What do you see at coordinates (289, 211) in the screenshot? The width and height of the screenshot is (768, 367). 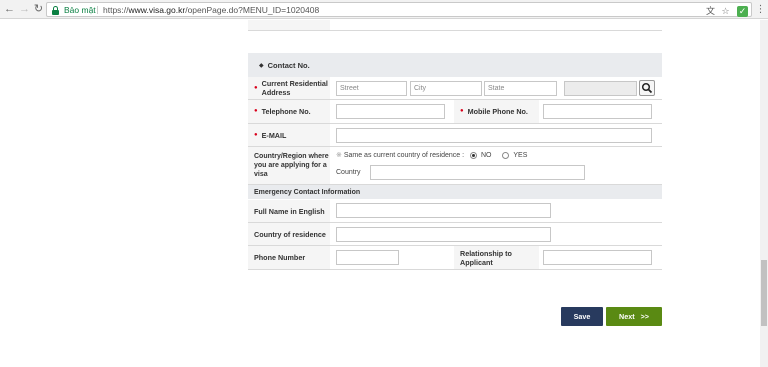 I see `full-name-label: Full Name in English` at bounding box center [289, 211].